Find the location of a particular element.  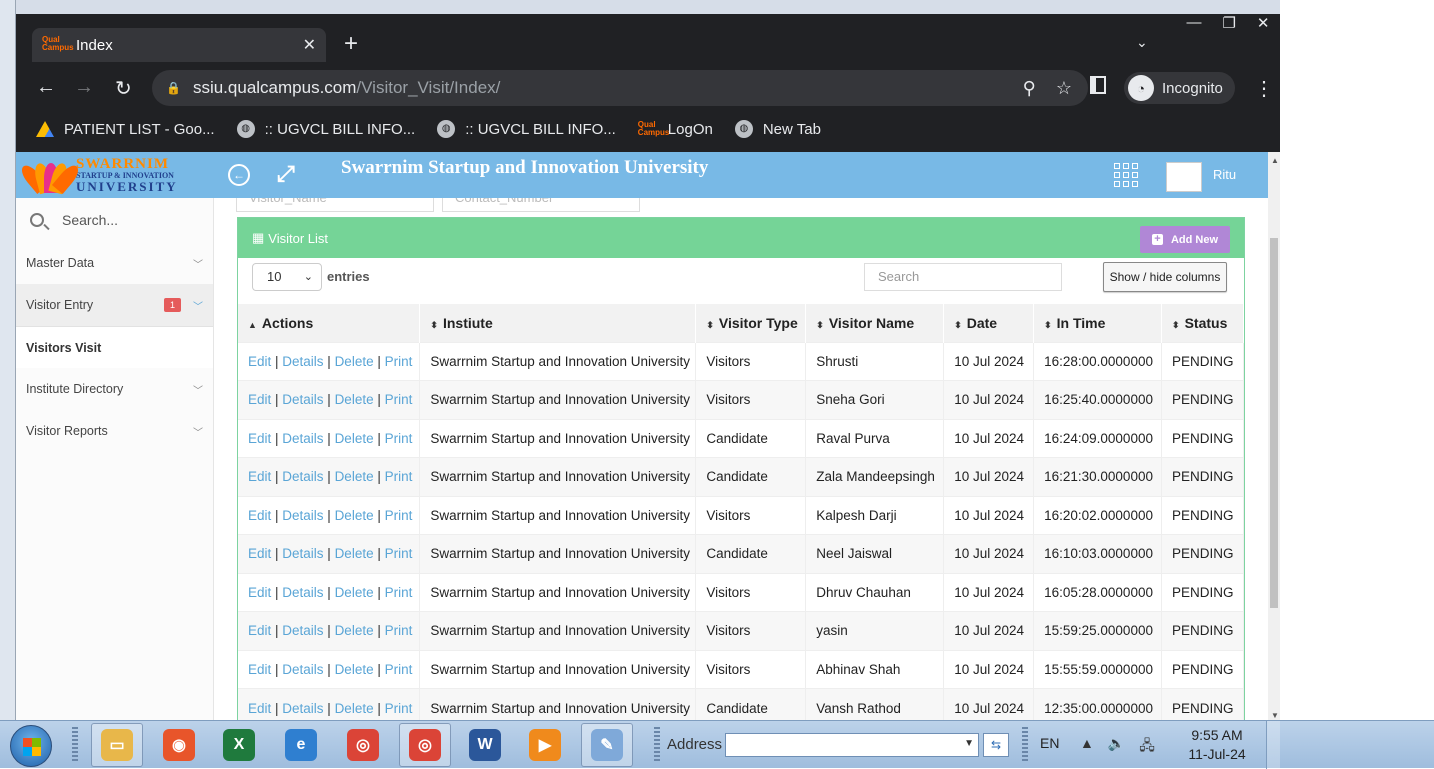

bookmark-star-icon: ☆ is located at coordinates (1064, 88).